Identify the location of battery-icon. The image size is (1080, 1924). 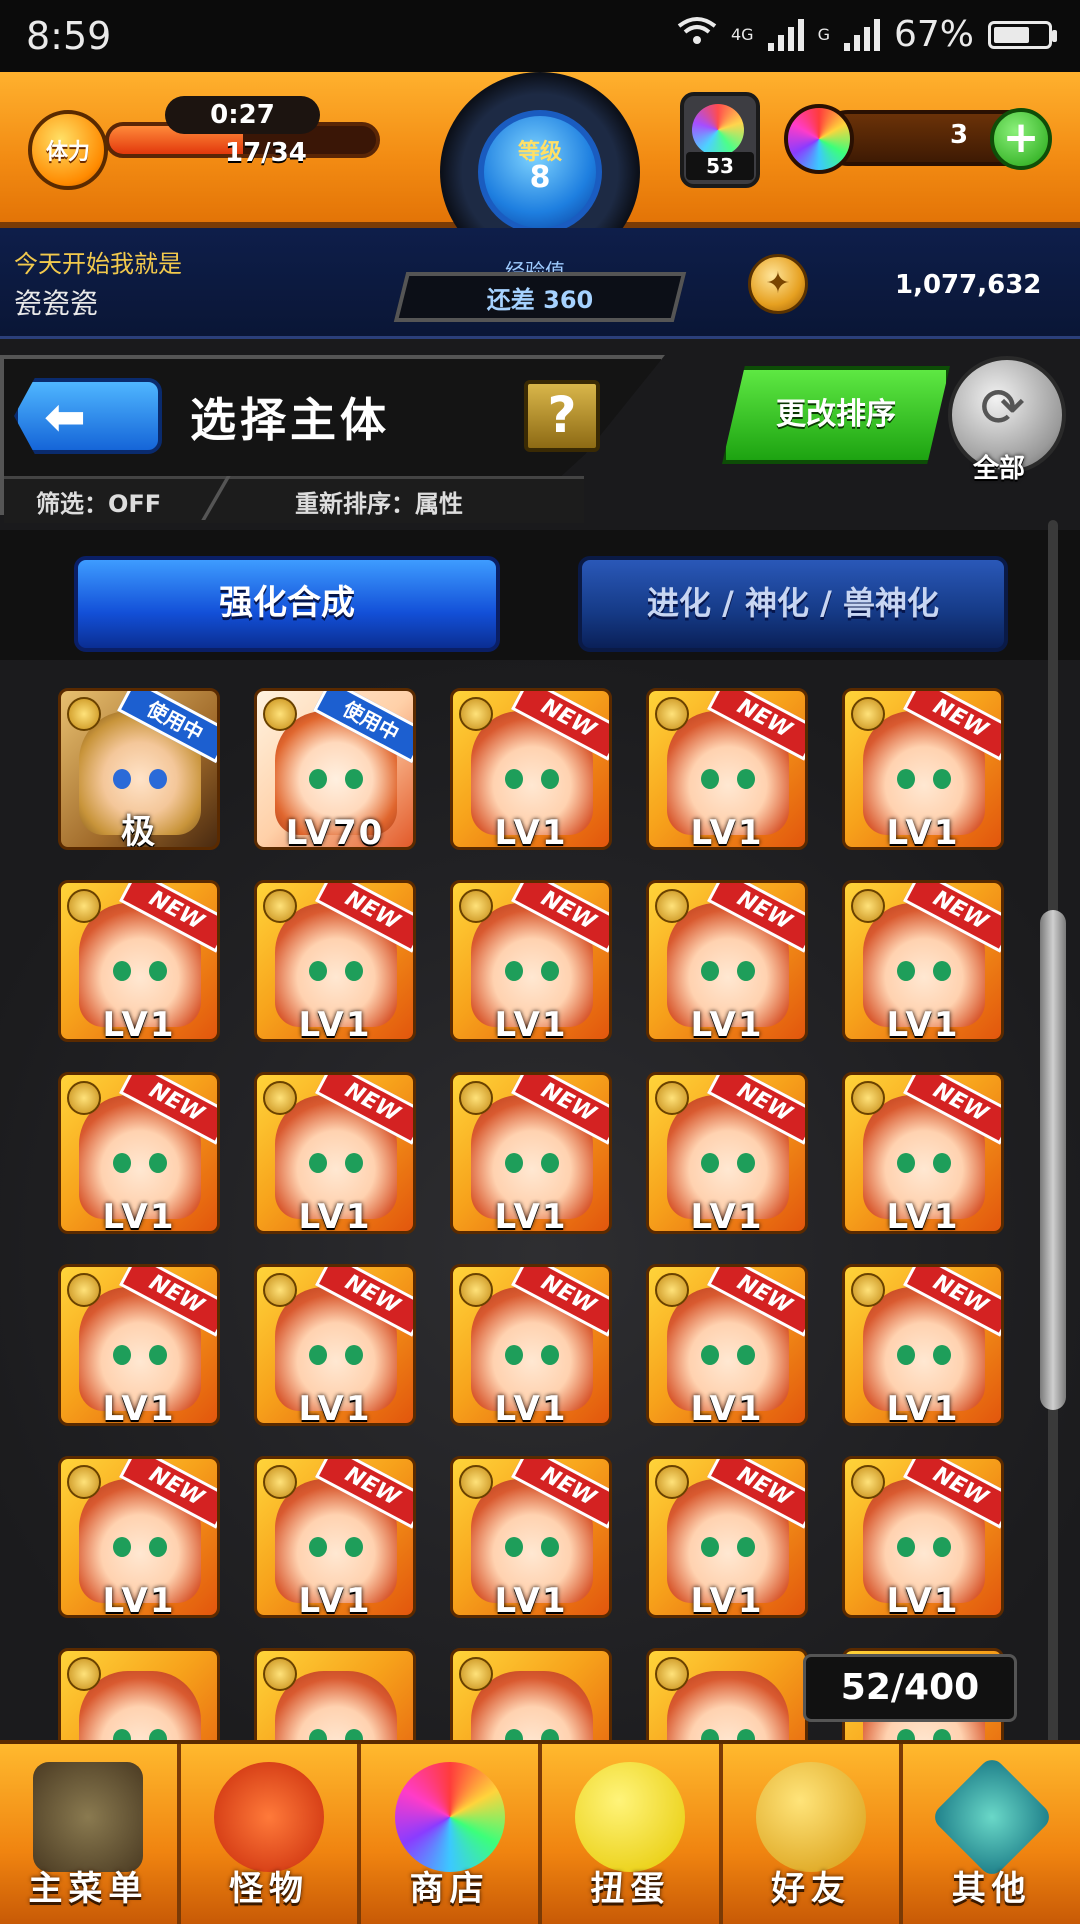
(1022, 34).